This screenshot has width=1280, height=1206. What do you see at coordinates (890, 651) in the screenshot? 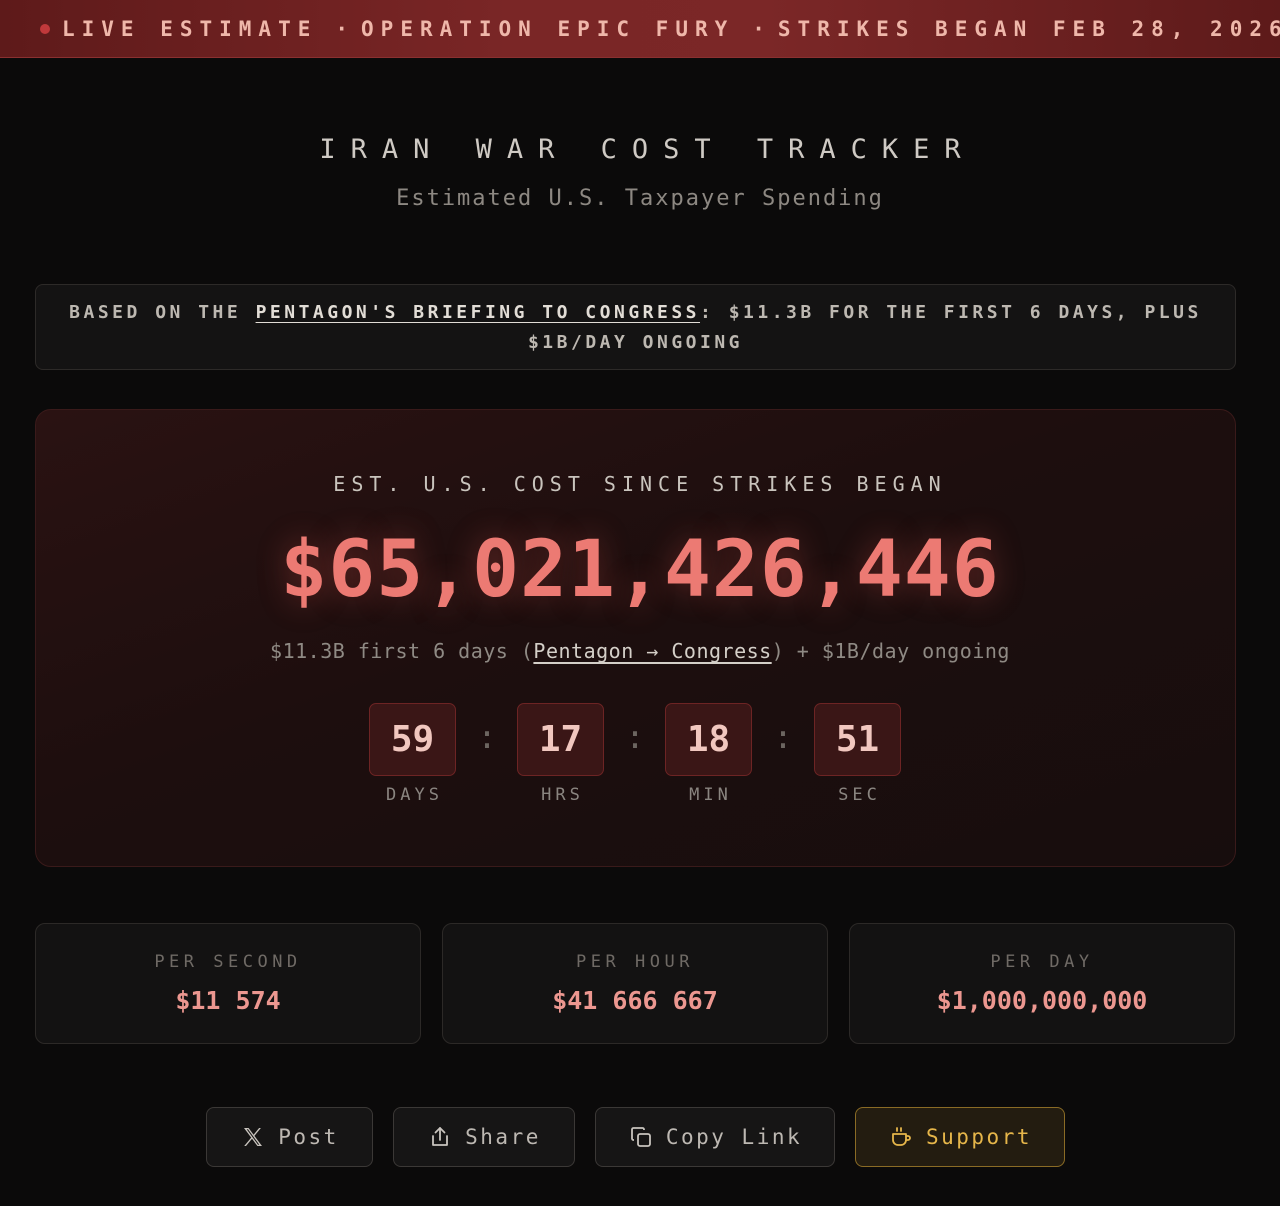
I see `breakdown-suffix: ) + $1B/day ongoing` at bounding box center [890, 651].